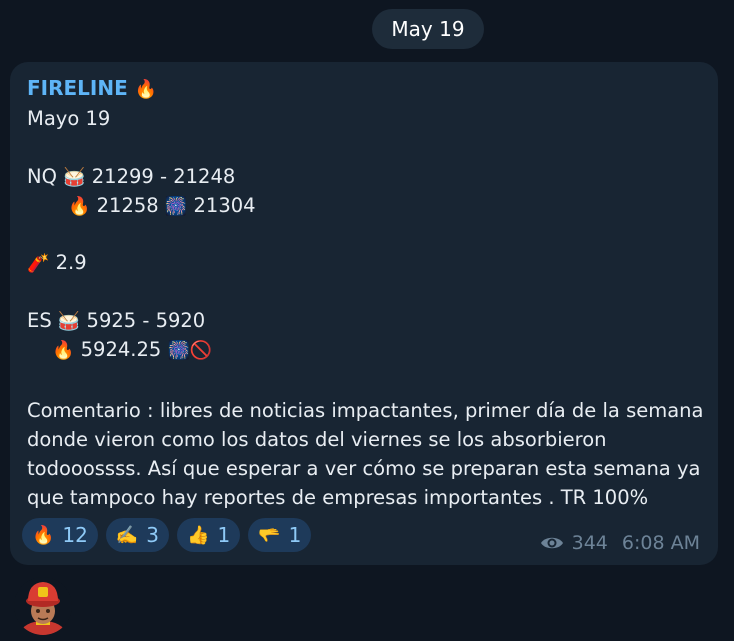 The height and width of the screenshot is (641, 734). I want to click on date-separator: May 19, so click(428, 29).